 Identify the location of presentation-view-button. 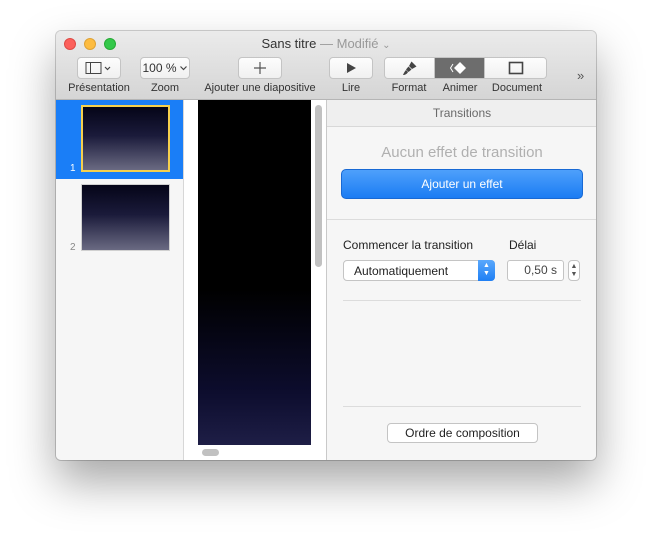
(99, 68).